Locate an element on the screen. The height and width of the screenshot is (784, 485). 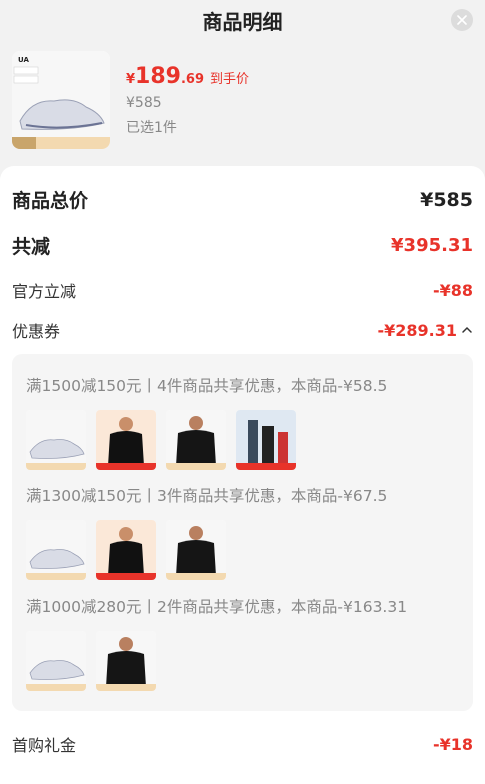
official-discount-row: 官方立减 -¥88 is located at coordinates (242, 290).